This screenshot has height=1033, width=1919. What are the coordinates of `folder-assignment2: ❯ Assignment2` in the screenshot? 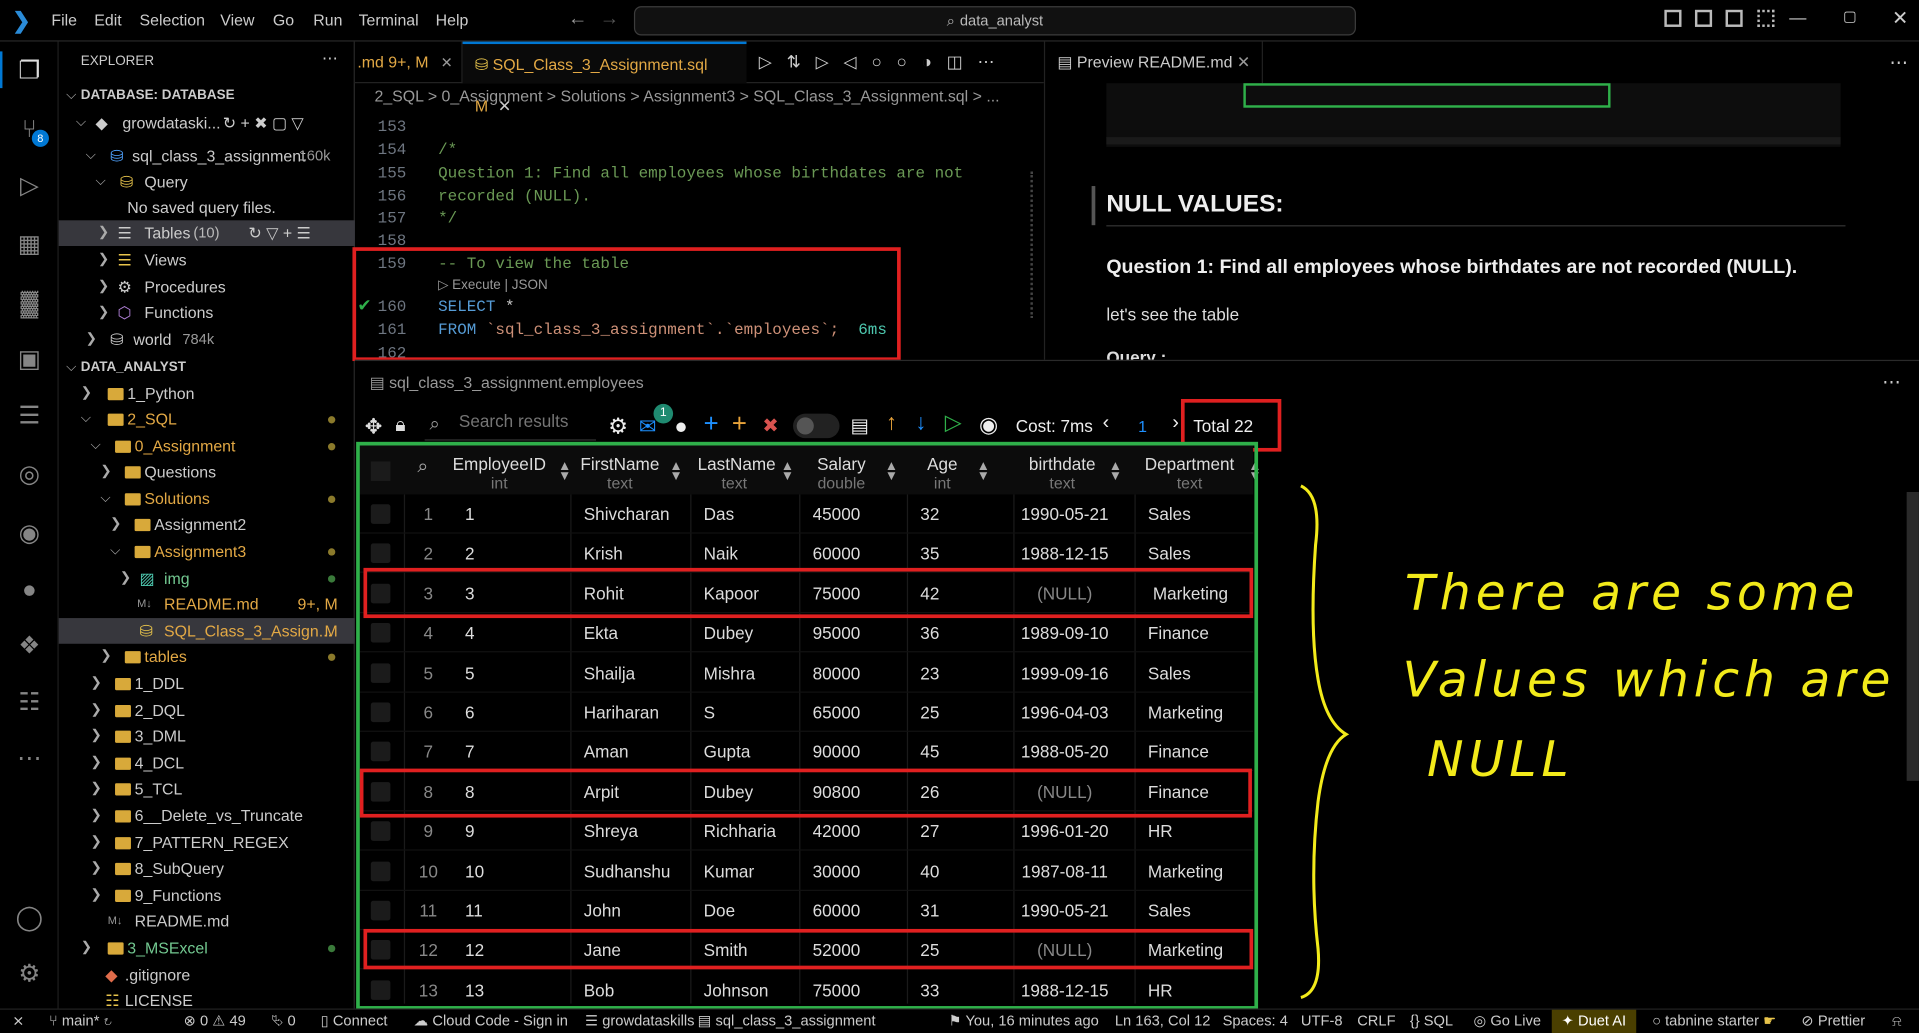 It's located at (207, 525).